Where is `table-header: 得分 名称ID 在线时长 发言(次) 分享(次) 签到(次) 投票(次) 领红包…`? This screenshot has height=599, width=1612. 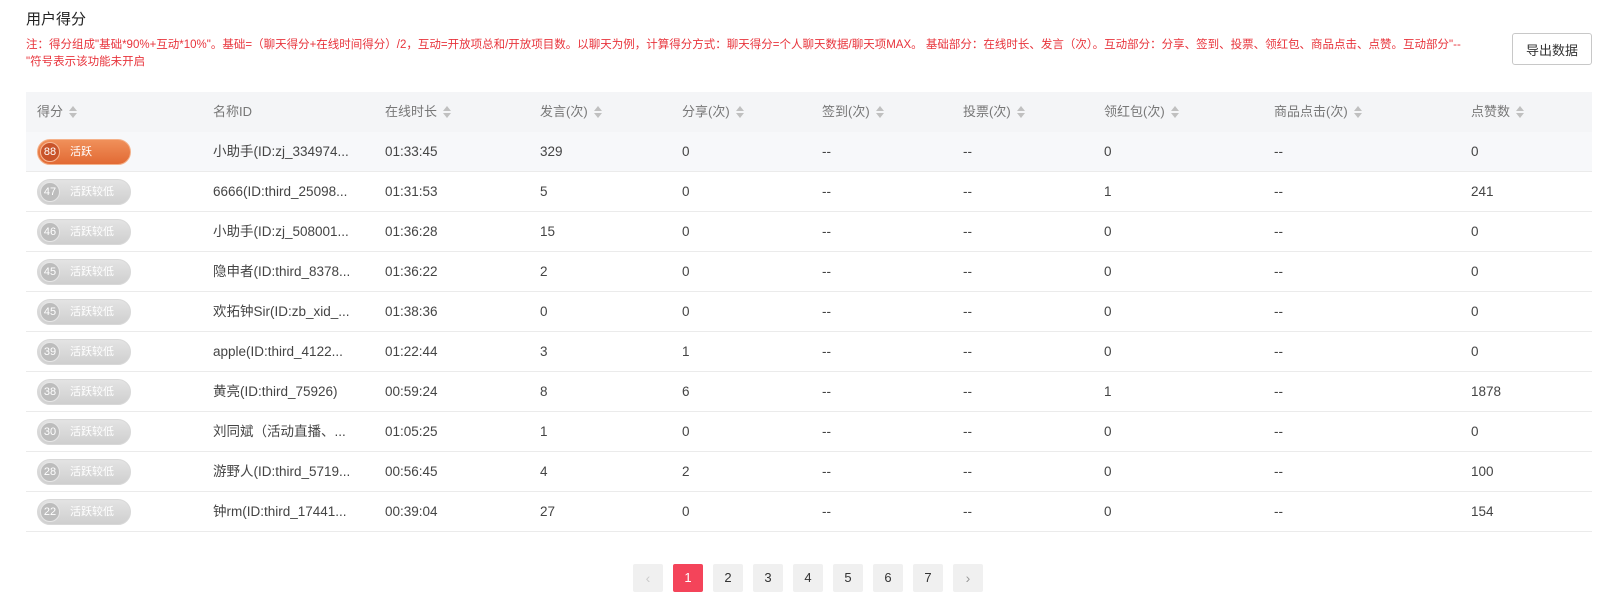
table-header: 得分 名称ID 在线时长 发言(次) 分享(次) 签到(次) 投票(次) 领红包… is located at coordinates (809, 112).